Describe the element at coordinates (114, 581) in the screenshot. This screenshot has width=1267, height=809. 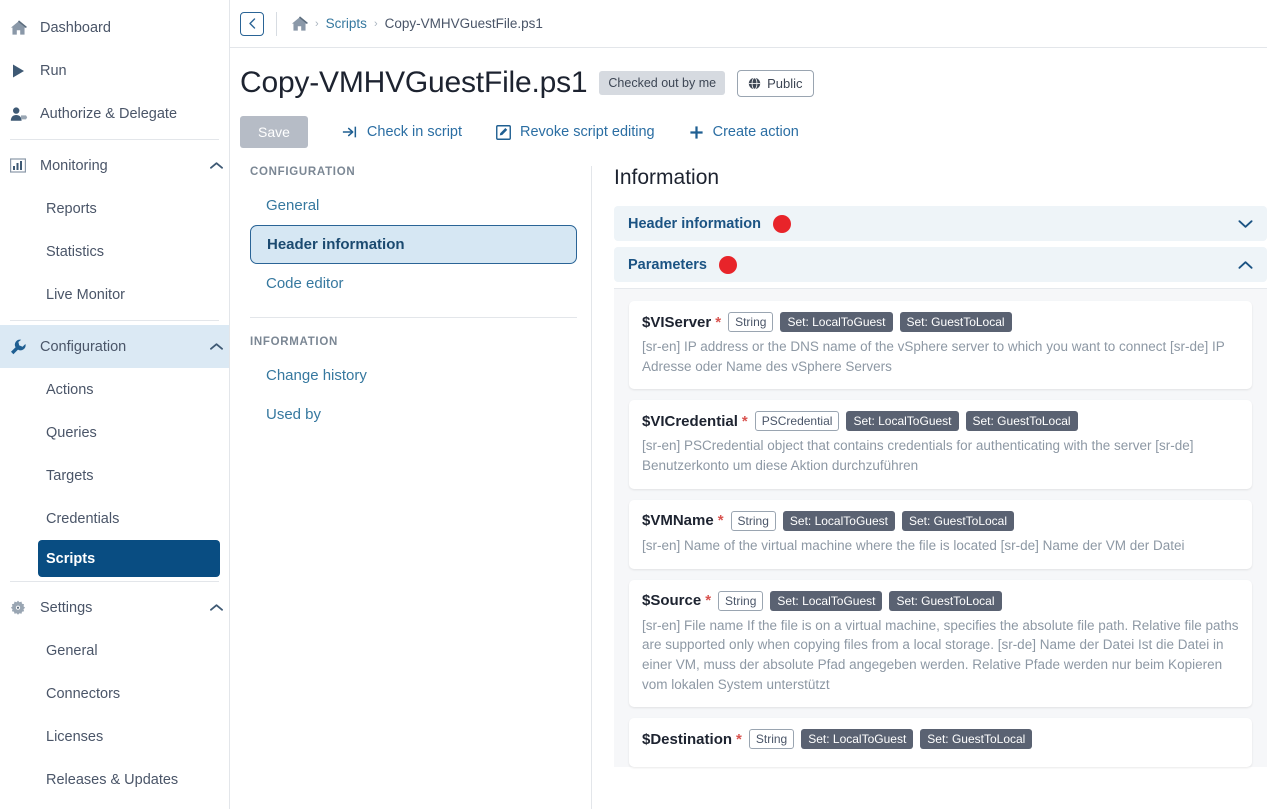
I see `sidebar-divider` at that location.